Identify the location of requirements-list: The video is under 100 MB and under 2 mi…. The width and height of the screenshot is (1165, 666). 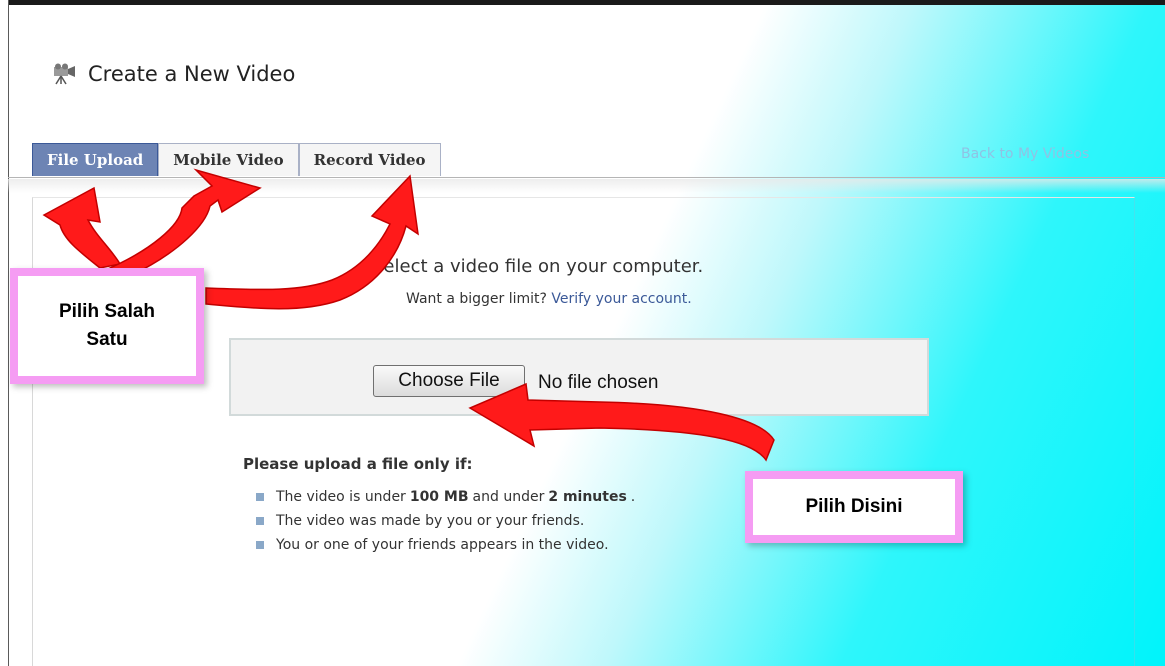
(445, 521).